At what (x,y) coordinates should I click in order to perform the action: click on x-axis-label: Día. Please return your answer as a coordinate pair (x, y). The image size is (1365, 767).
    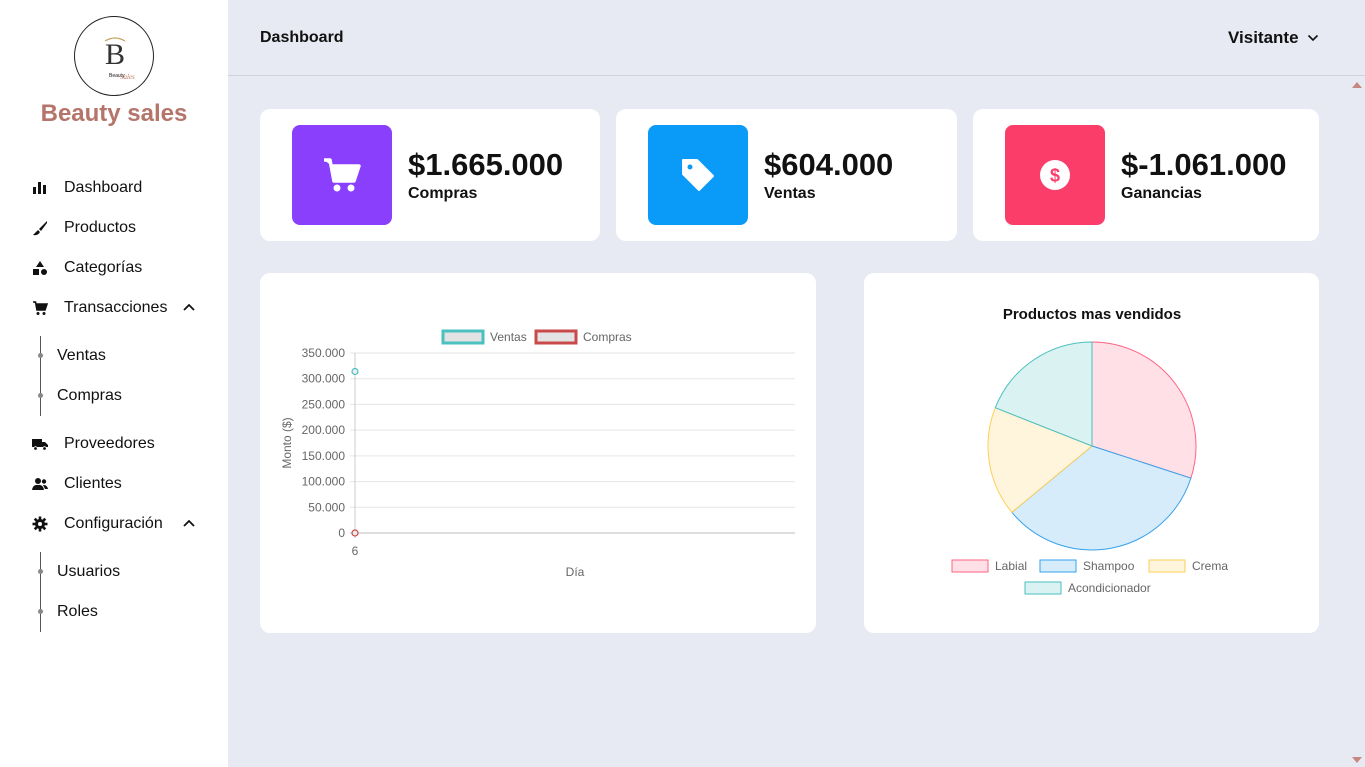
    Looking at the image, I should click on (575, 572).